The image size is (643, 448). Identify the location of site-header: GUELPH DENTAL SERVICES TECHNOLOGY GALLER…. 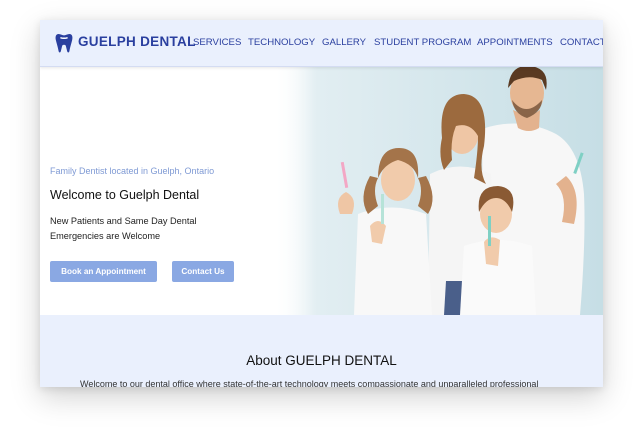
(321, 43).